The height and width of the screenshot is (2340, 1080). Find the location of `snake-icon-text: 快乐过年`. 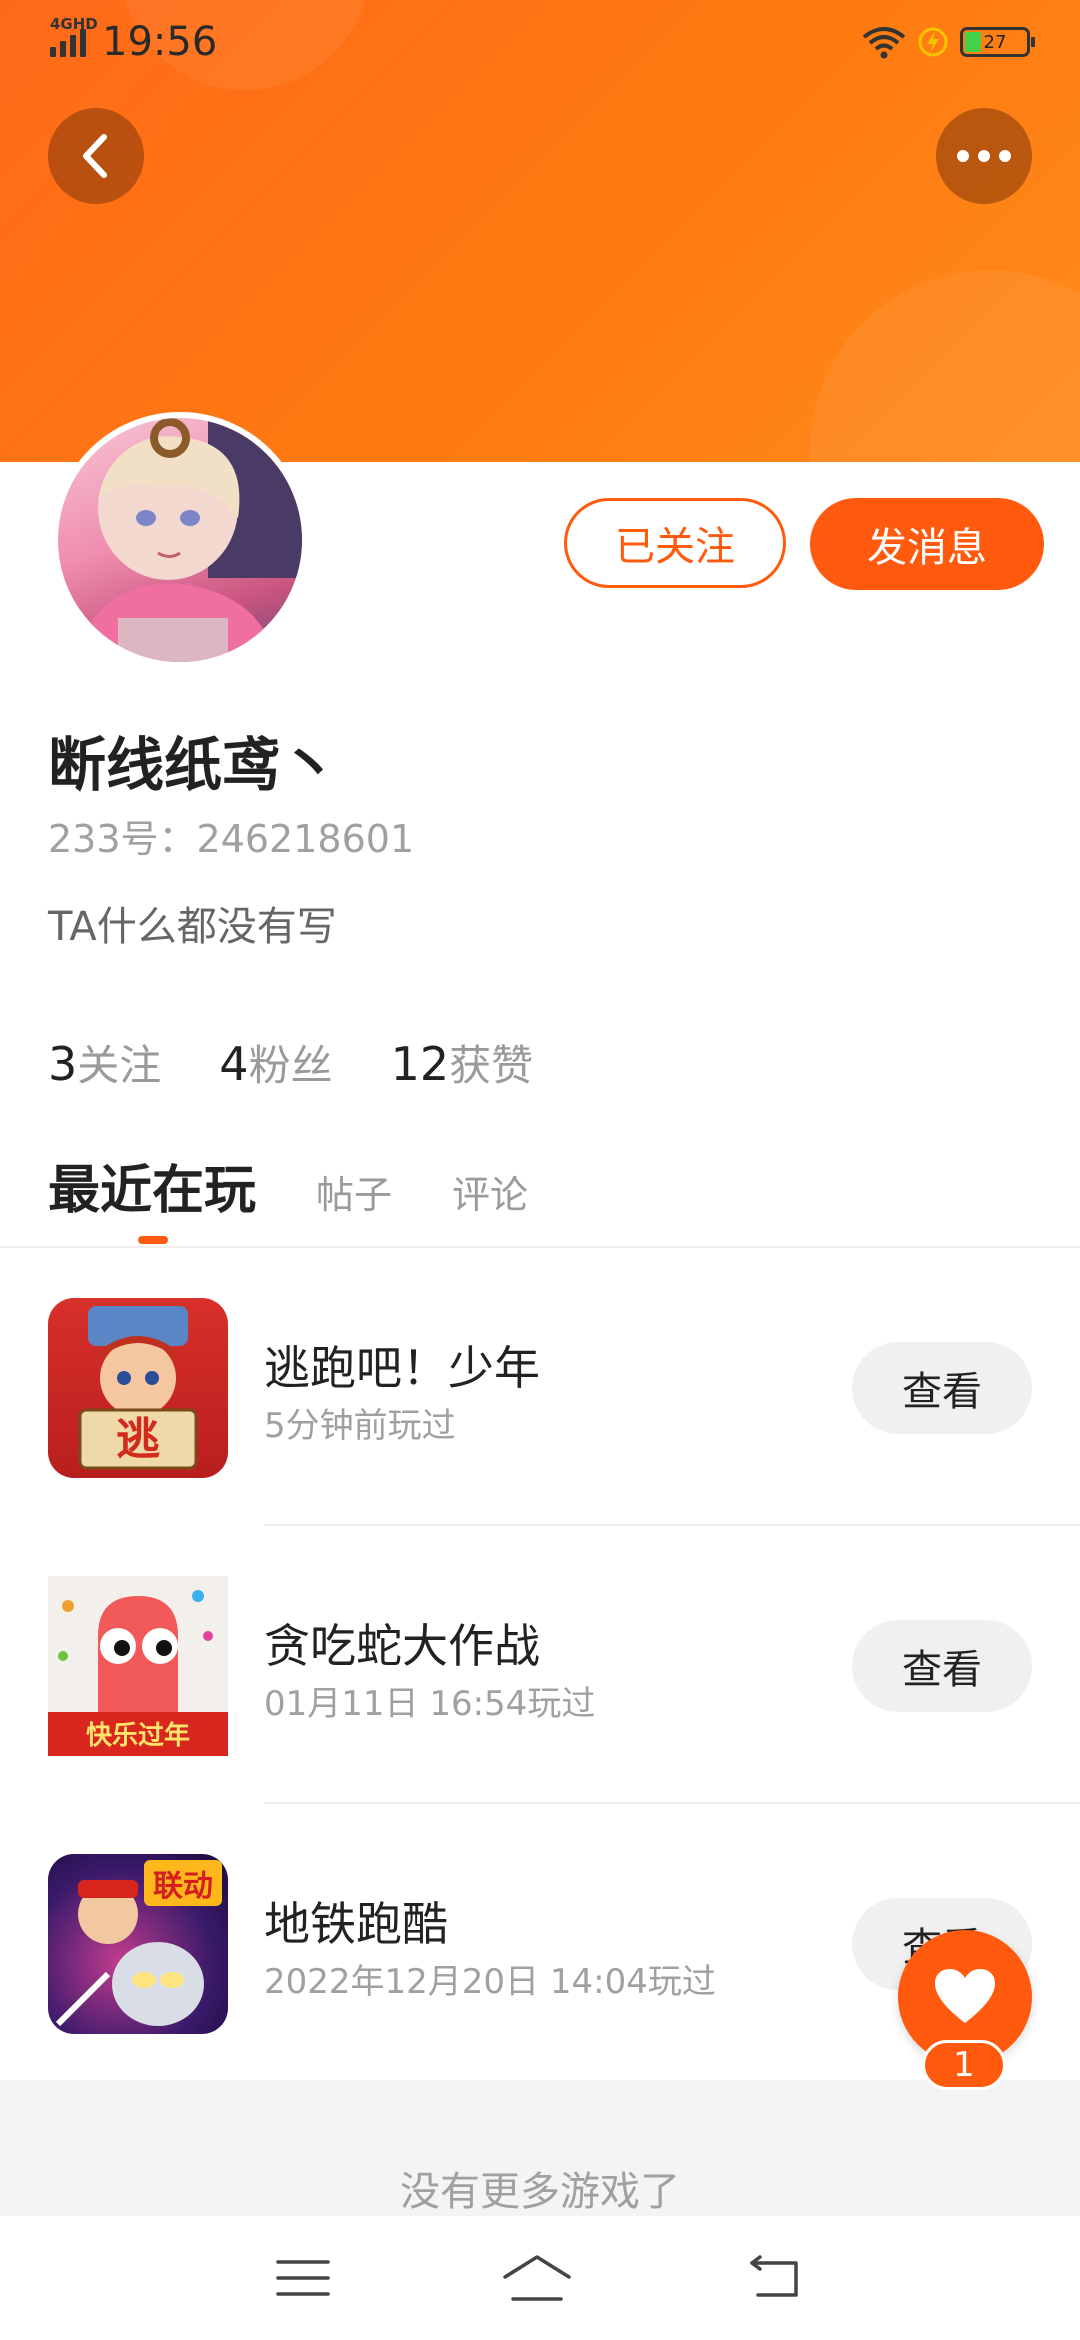

snake-icon-text: 快乐过年 is located at coordinates (138, 1735).